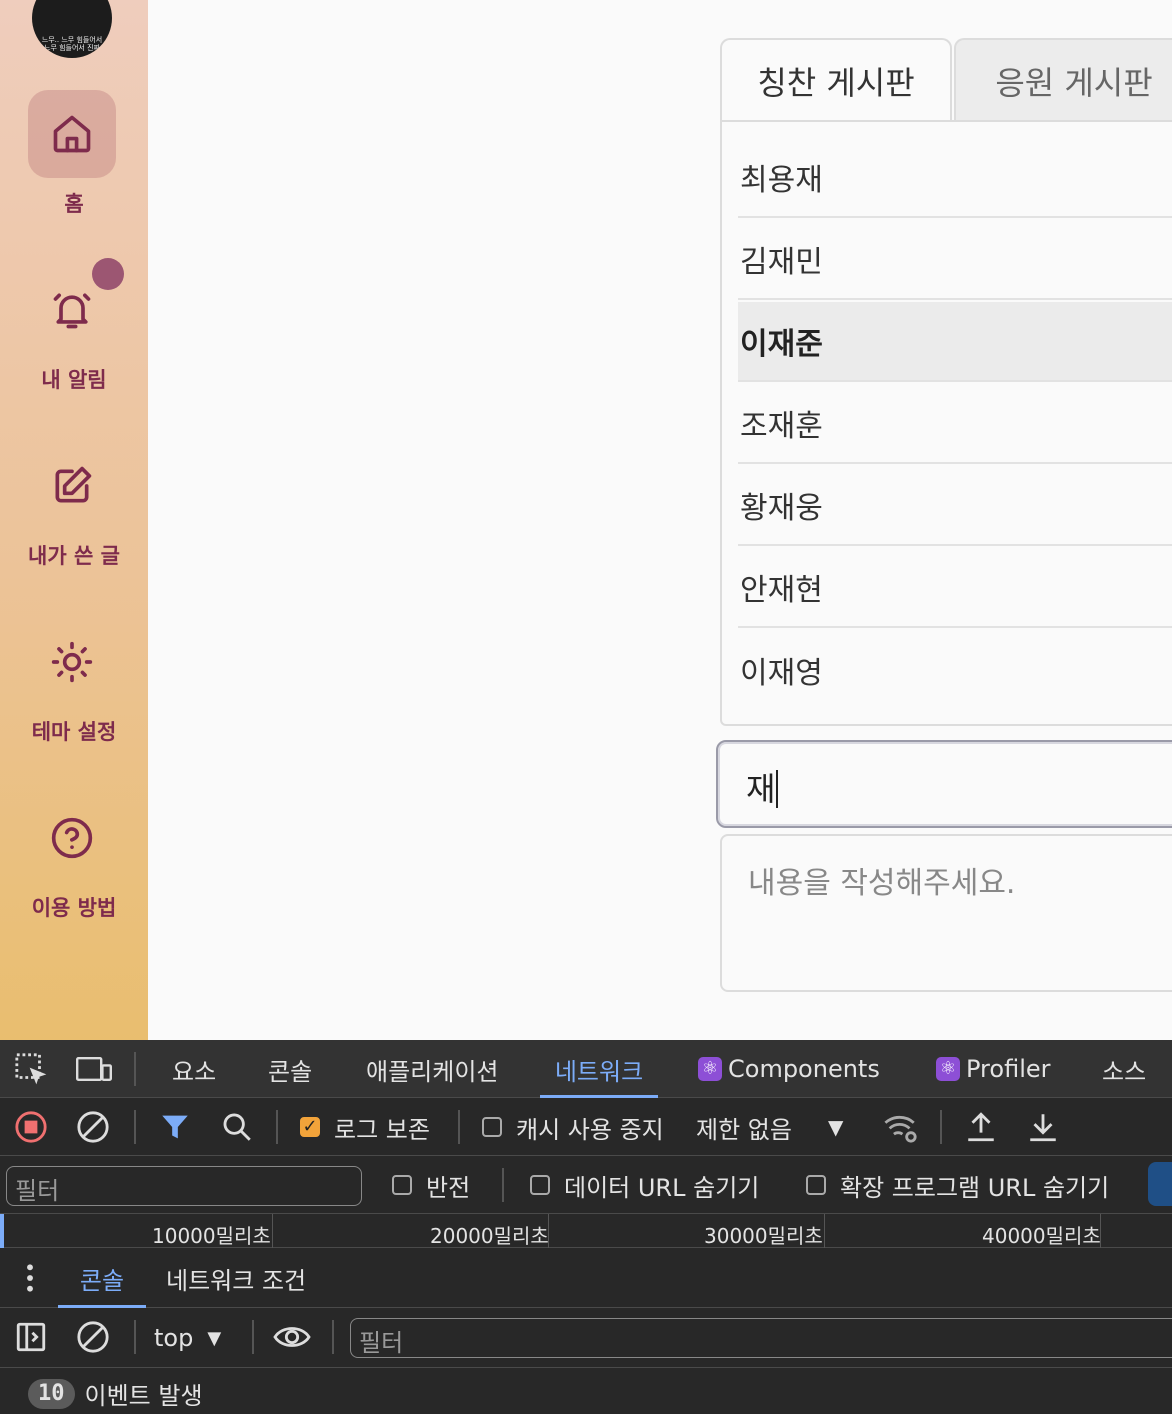  What do you see at coordinates (30, 1278) in the screenshot?
I see `more-options-icon` at bounding box center [30, 1278].